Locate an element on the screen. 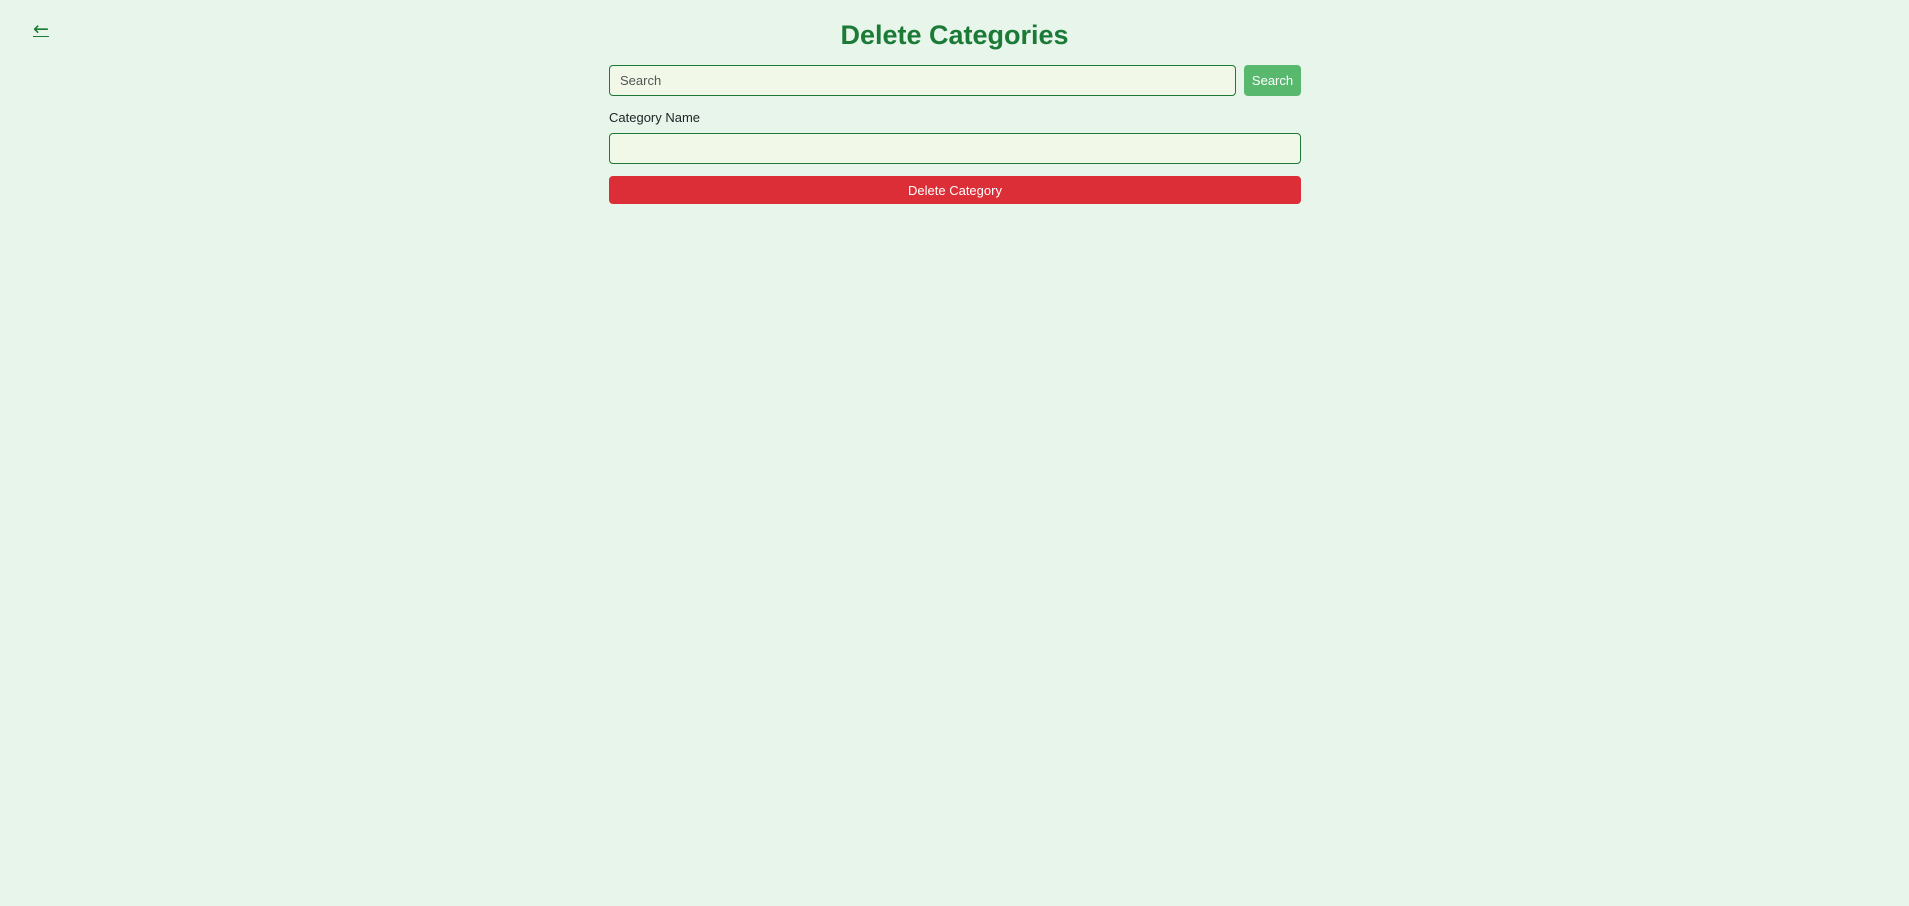 Image resolution: width=1909 pixels, height=906 pixels. page-title: Delete Categories is located at coordinates (954, 35).